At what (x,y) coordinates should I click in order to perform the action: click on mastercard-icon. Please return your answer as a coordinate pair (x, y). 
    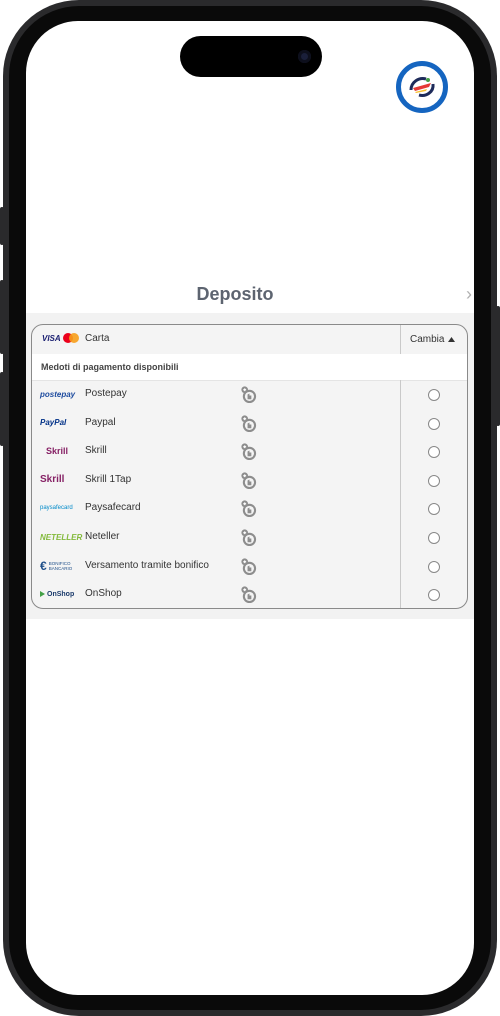
    Looking at the image, I should click on (70, 338).